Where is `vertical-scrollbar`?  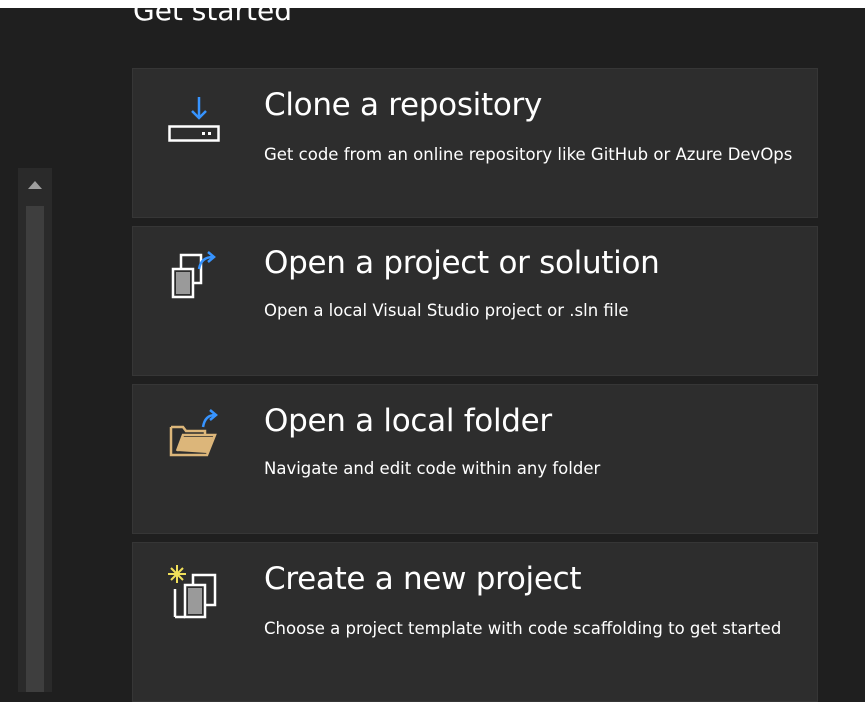 vertical-scrollbar is located at coordinates (35, 430).